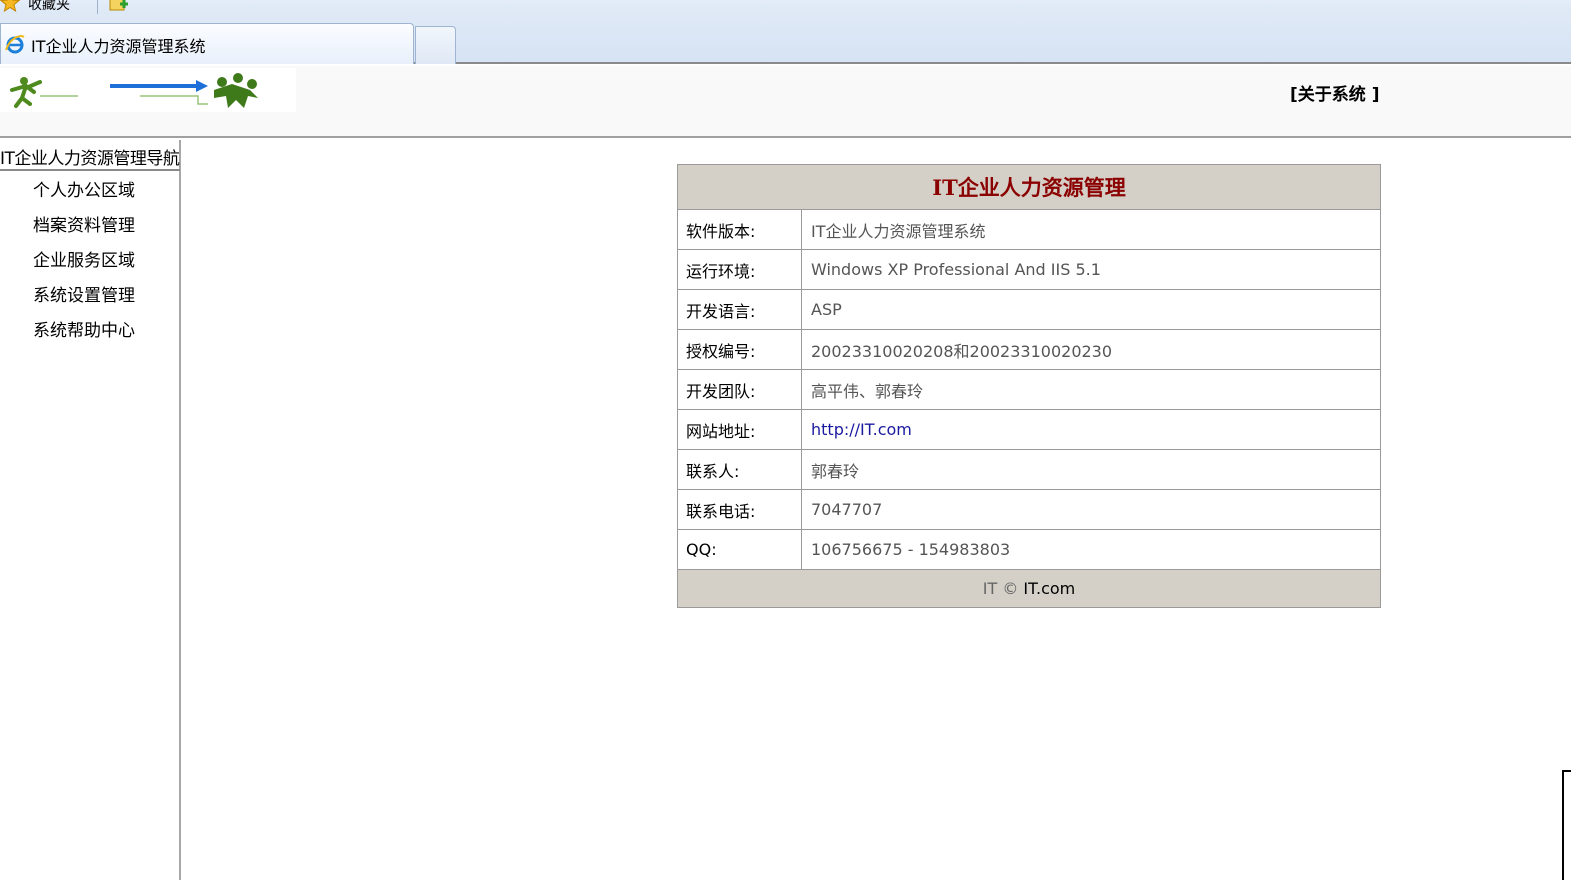  I want to click on nav-item-help-center: 系统帮助中心, so click(84, 328).